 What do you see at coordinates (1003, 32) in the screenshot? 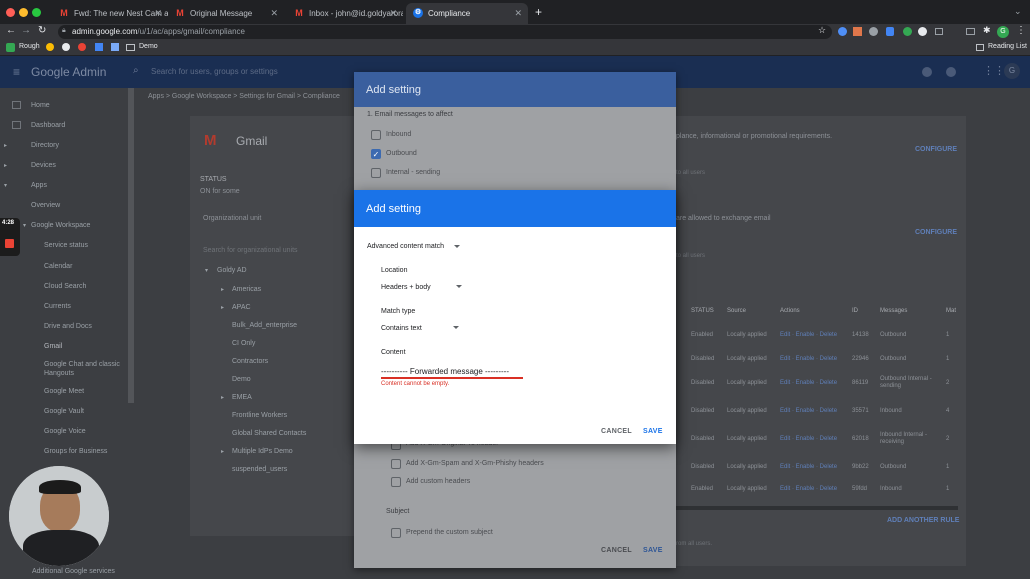
I see `profile-avatar: G` at bounding box center [1003, 32].